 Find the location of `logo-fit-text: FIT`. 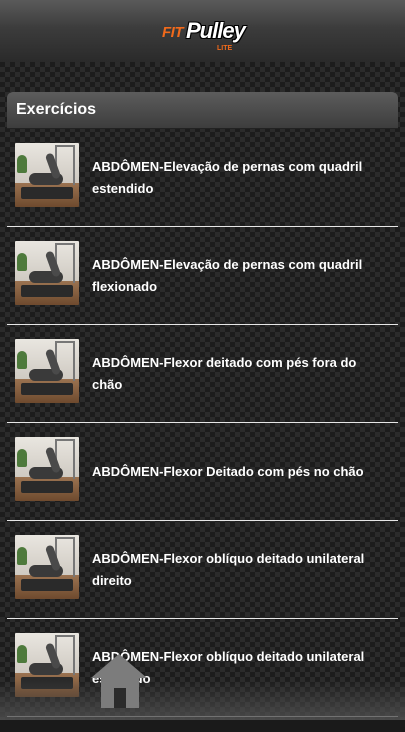

logo-fit-text: FIT is located at coordinates (173, 32).